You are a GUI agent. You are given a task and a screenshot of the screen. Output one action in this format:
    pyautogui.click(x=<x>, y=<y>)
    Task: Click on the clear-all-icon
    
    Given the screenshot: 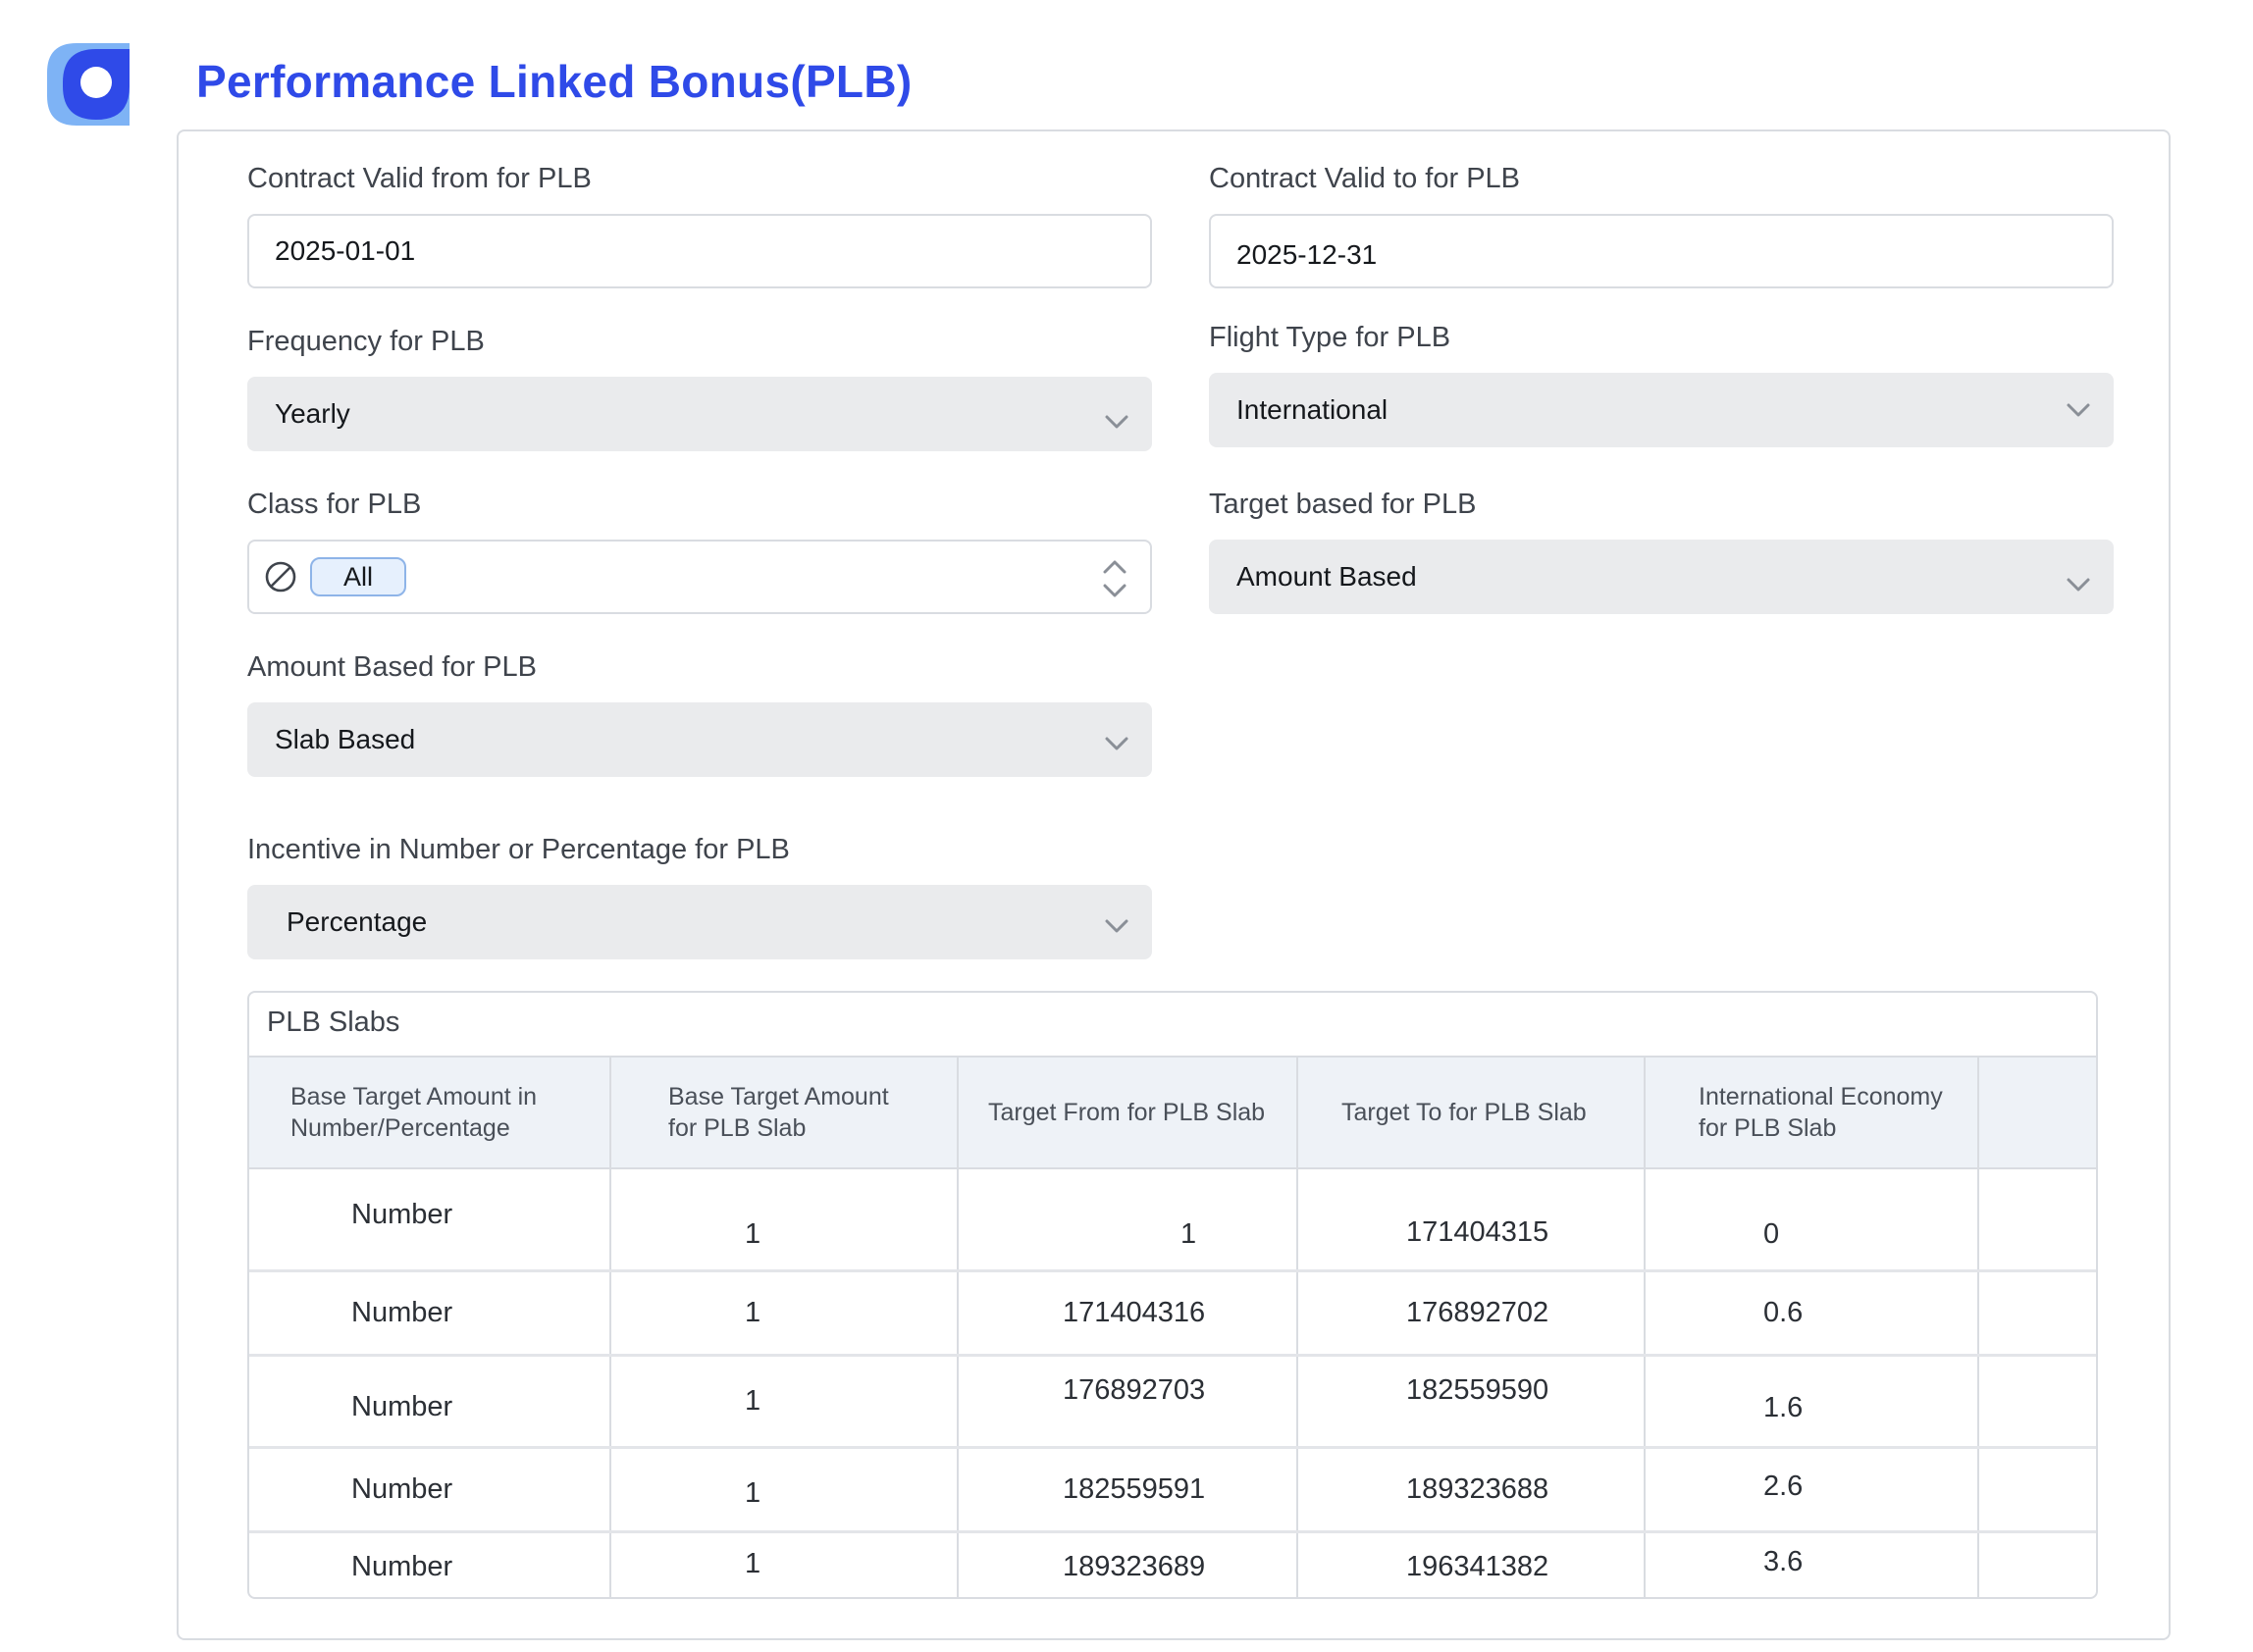 What is the action you would take?
    pyautogui.click(x=280, y=576)
    